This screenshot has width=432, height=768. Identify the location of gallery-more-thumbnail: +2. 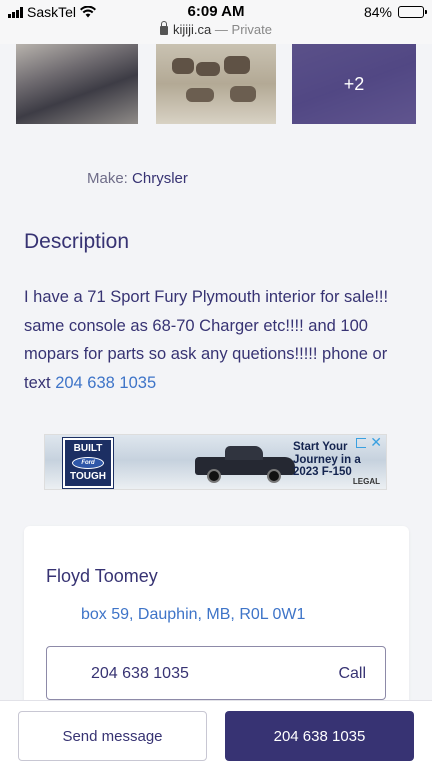
(354, 84).